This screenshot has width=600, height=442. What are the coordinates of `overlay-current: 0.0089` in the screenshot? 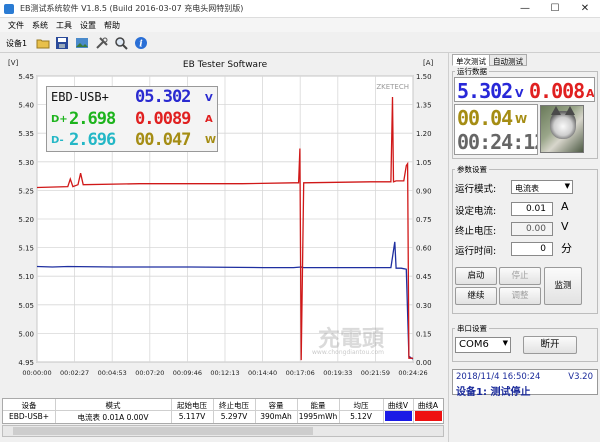 It's located at (163, 119).